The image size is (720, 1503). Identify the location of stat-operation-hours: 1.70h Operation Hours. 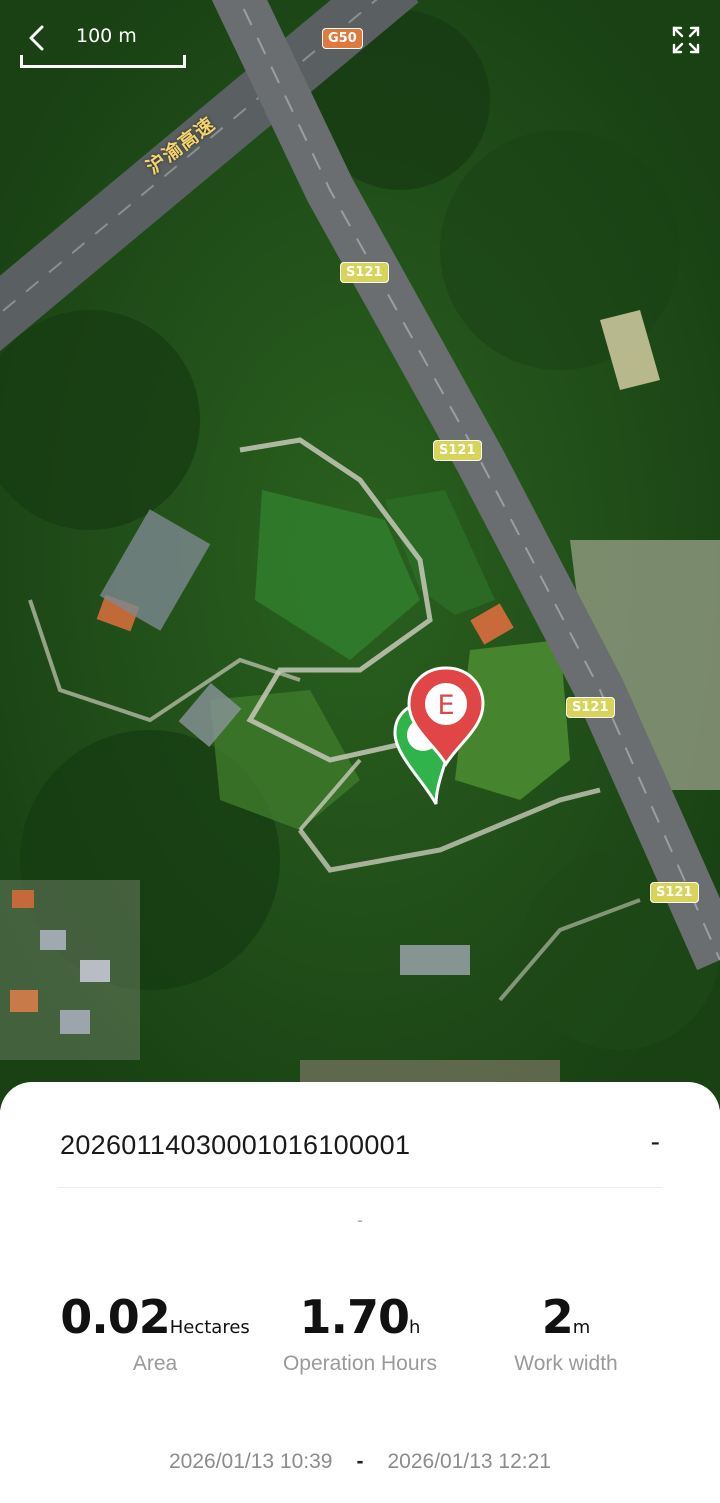
(360, 1333).